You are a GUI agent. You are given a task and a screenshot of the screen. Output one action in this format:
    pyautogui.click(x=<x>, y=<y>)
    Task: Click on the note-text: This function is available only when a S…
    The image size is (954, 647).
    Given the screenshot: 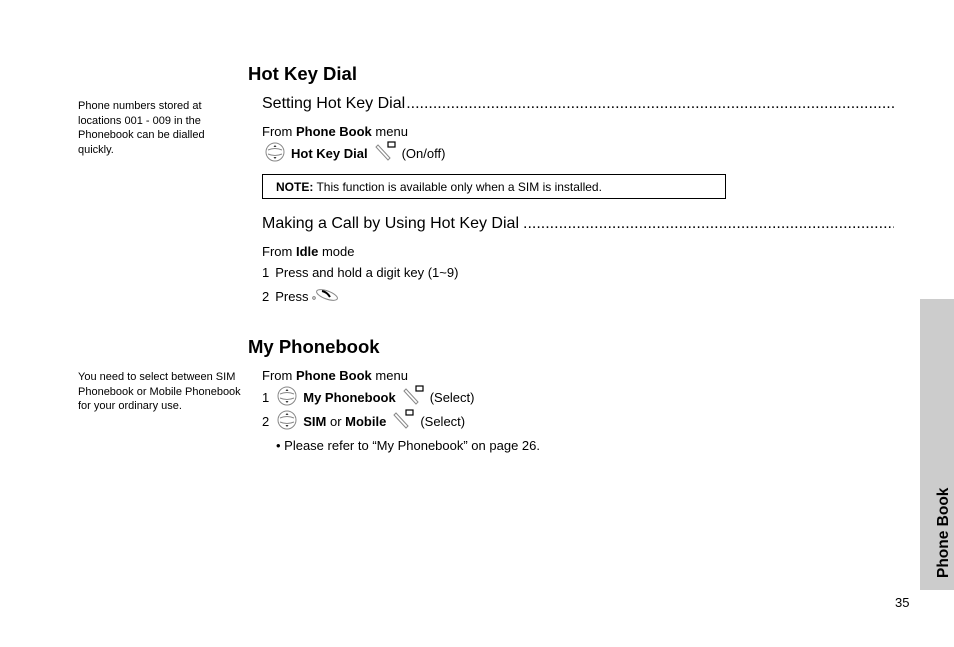 What is the action you would take?
    pyautogui.click(x=457, y=186)
    